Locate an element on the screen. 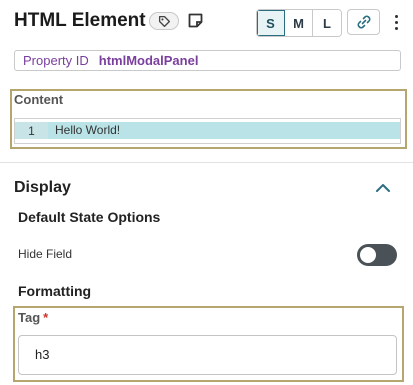 Image resolution: width=413 pixels, height=385 pixels. code-line: Hello World! is located at coordinates (224, 130).